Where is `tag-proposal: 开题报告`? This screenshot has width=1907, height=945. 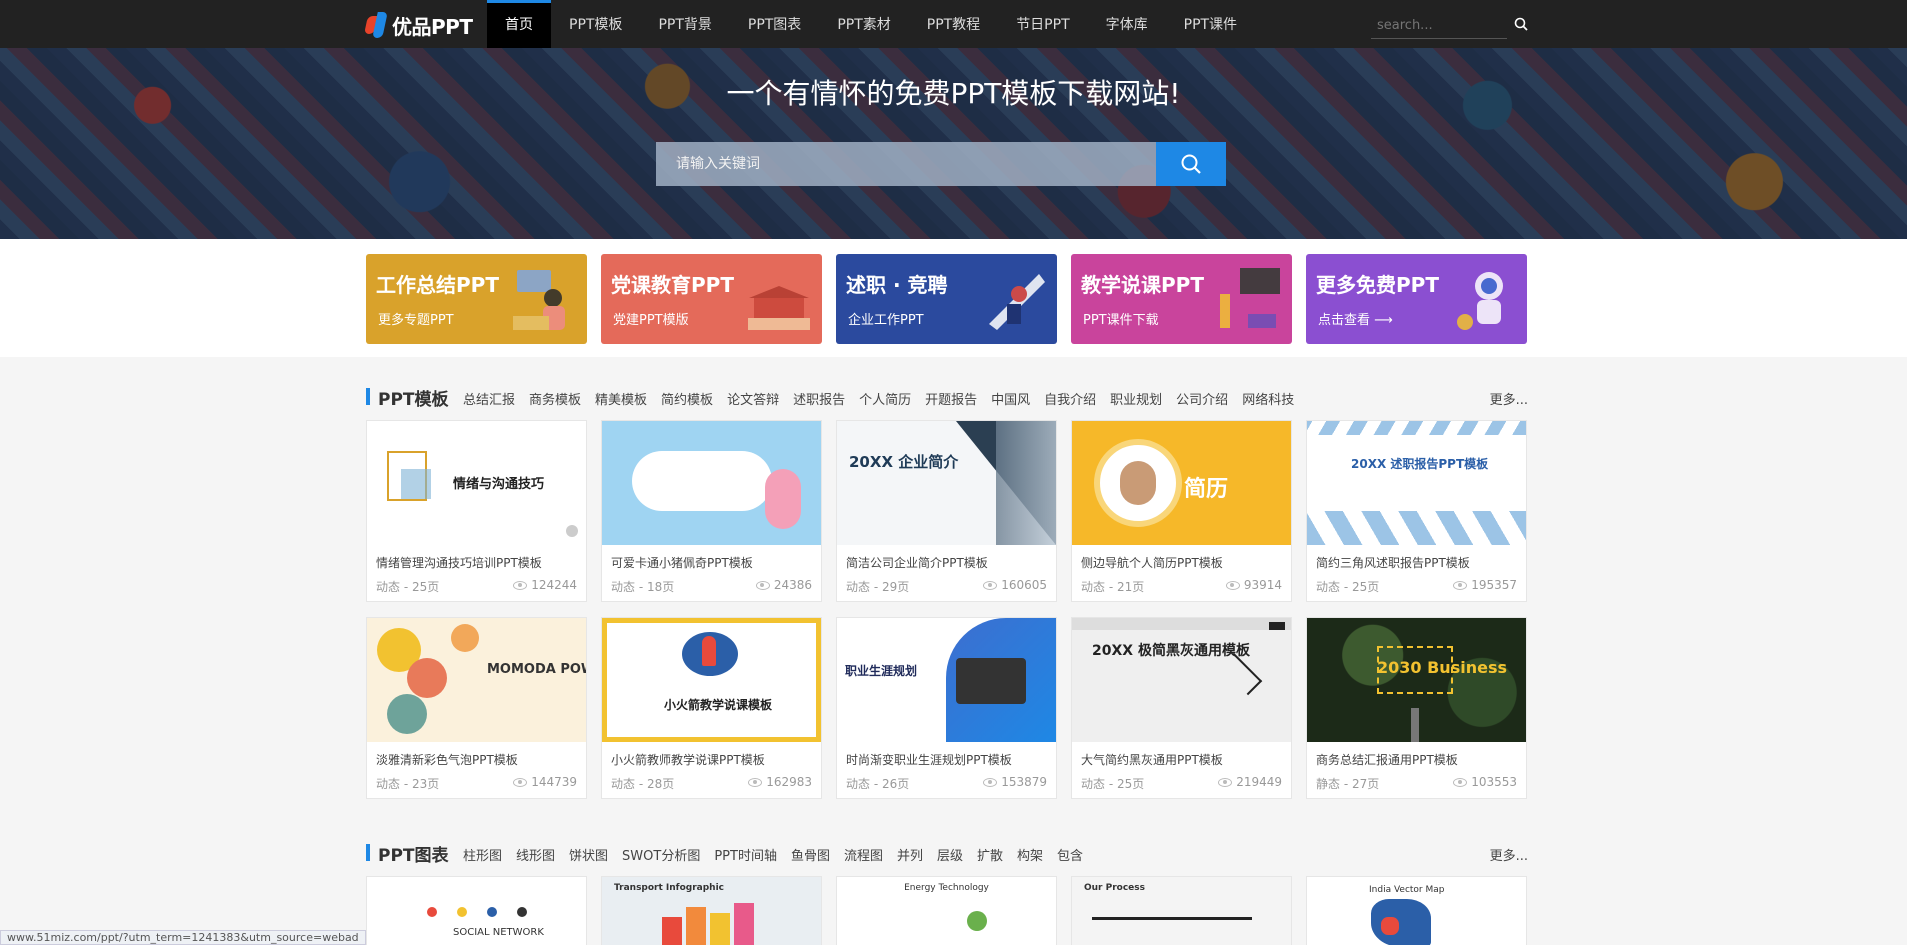 tag-proposal: 开题报告 is located at coordinates (951, 398).